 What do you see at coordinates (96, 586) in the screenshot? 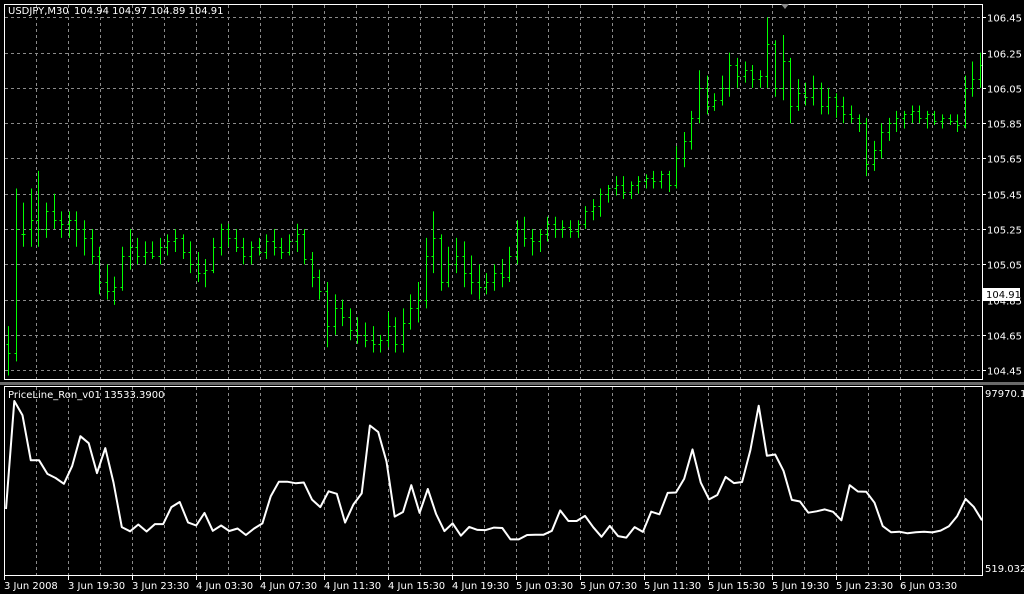
I see `time-tick-label: 3 Jun 19:30` at bounding box center [96, 586].